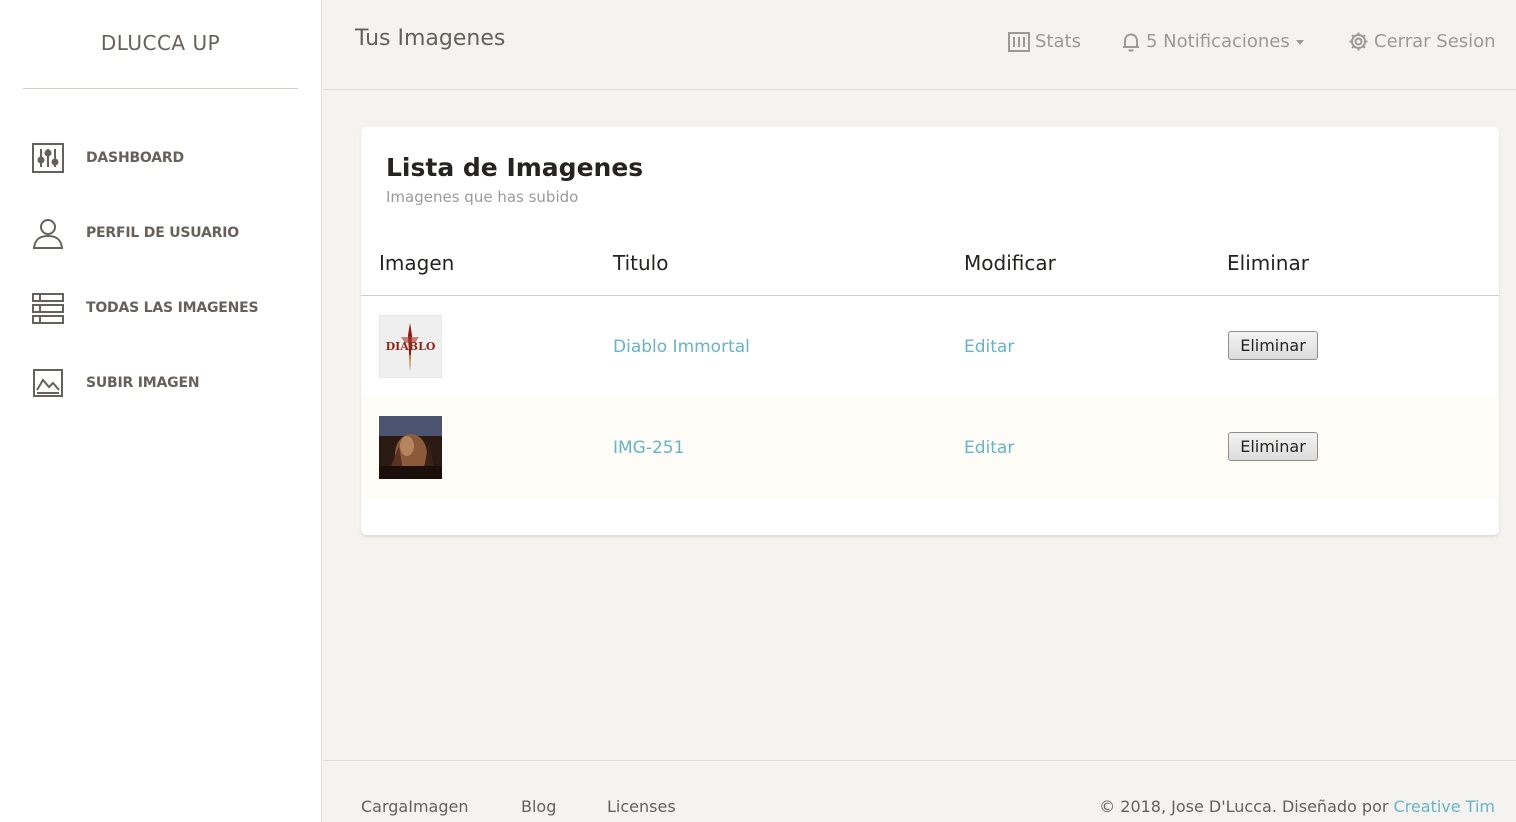 This screenshot has height=822, width=1516. I want to click on copyright-prefix: © 2018, Jose D'Lucca. Diseñado por, so click(1246, 806).